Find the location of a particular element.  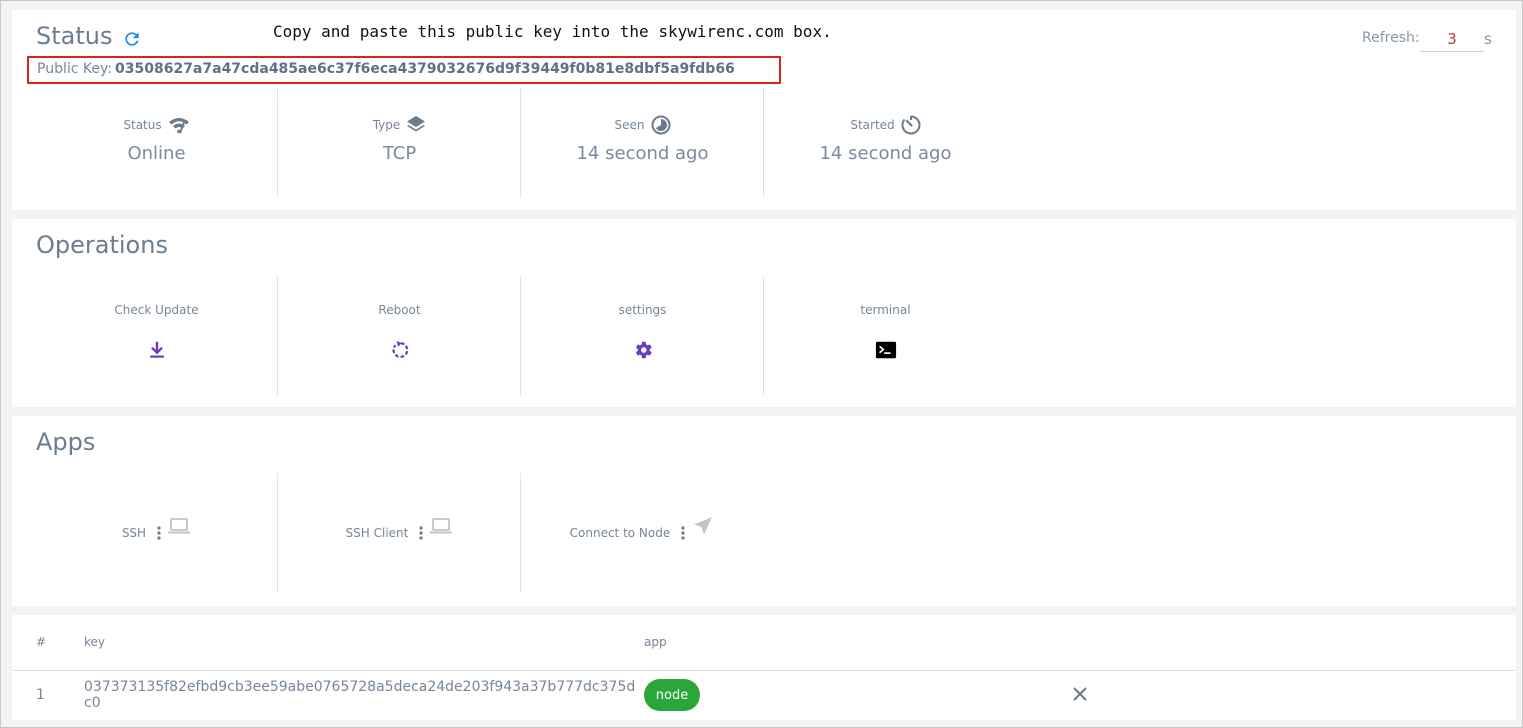

op-terminal-label: terminal is located at coordinates (885, 310).